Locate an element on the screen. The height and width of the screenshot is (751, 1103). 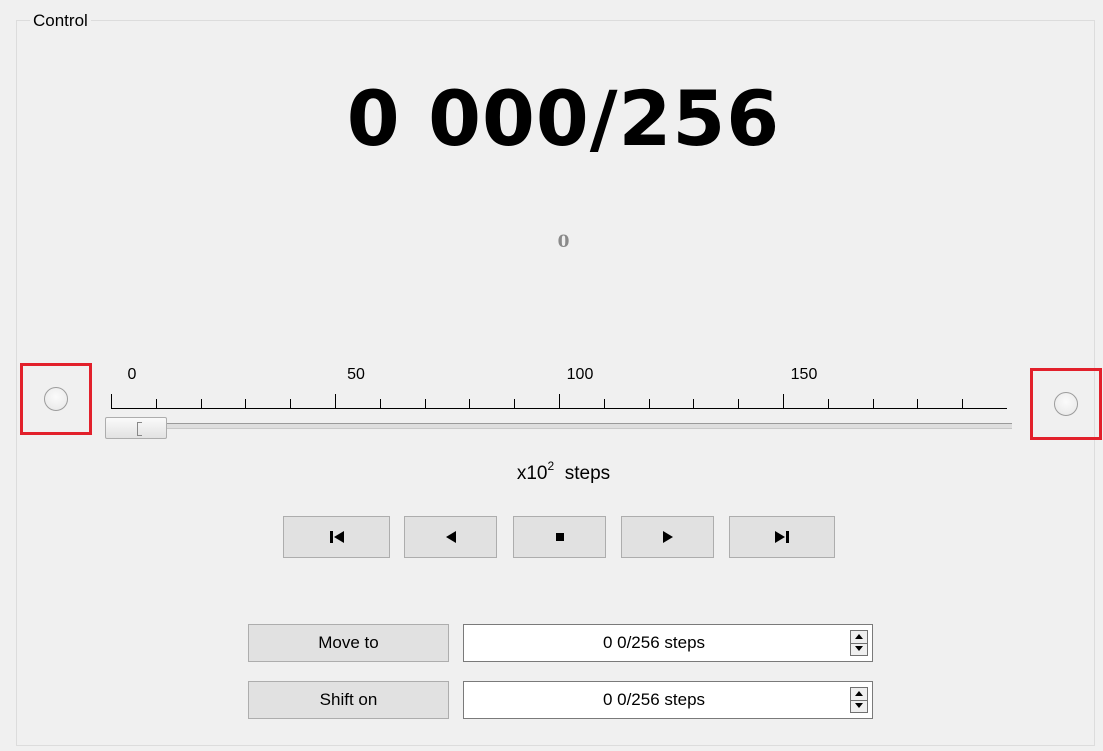
right-limit-led-icon is located at coordinates (1066, 404).